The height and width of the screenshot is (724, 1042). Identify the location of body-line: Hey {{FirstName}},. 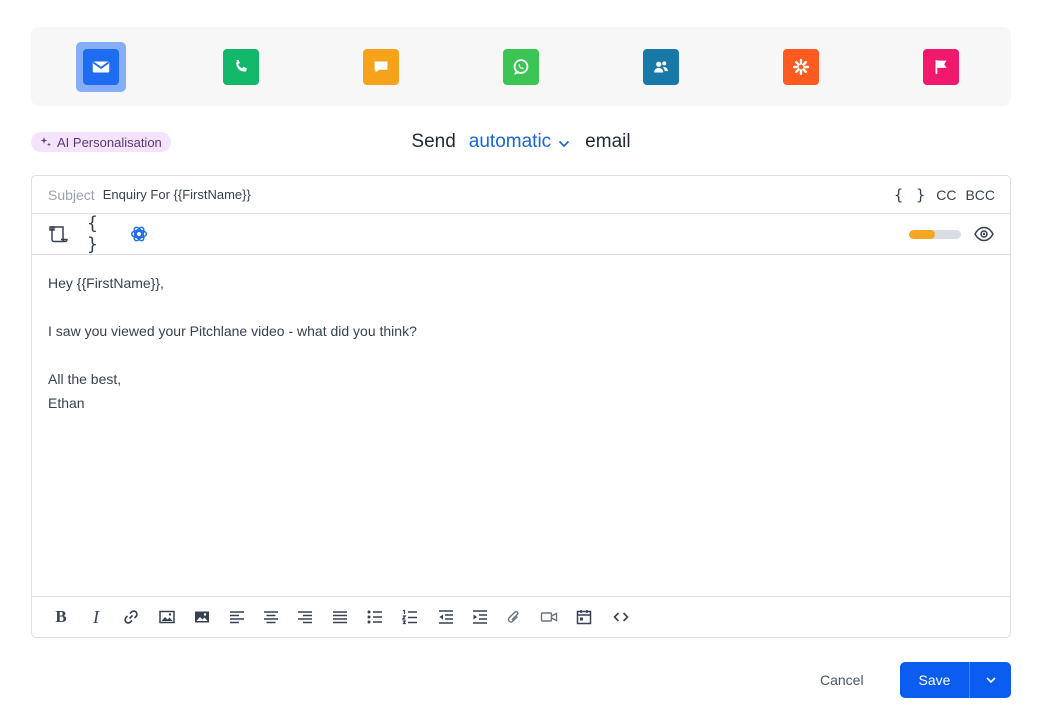
(106, 283).